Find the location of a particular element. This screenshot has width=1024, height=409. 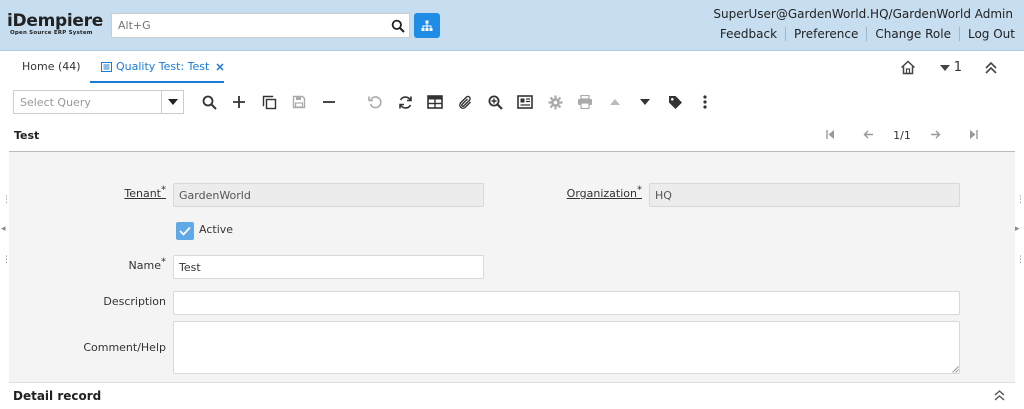

save-icon is located at coordinates (299, 102).